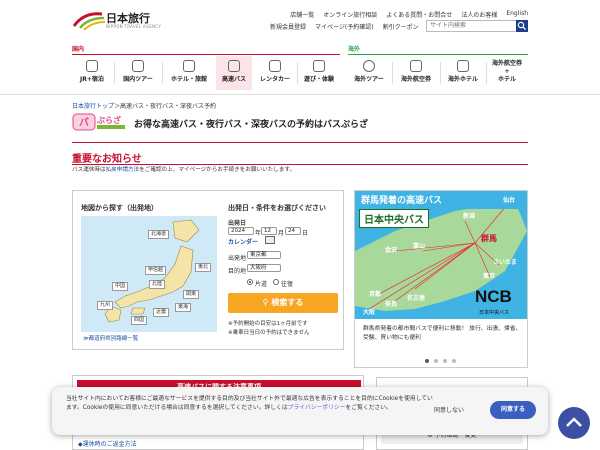 The height and width of the screenshot is (450, 600). I want to click on departure-select: 東京都, so click(264, 255).